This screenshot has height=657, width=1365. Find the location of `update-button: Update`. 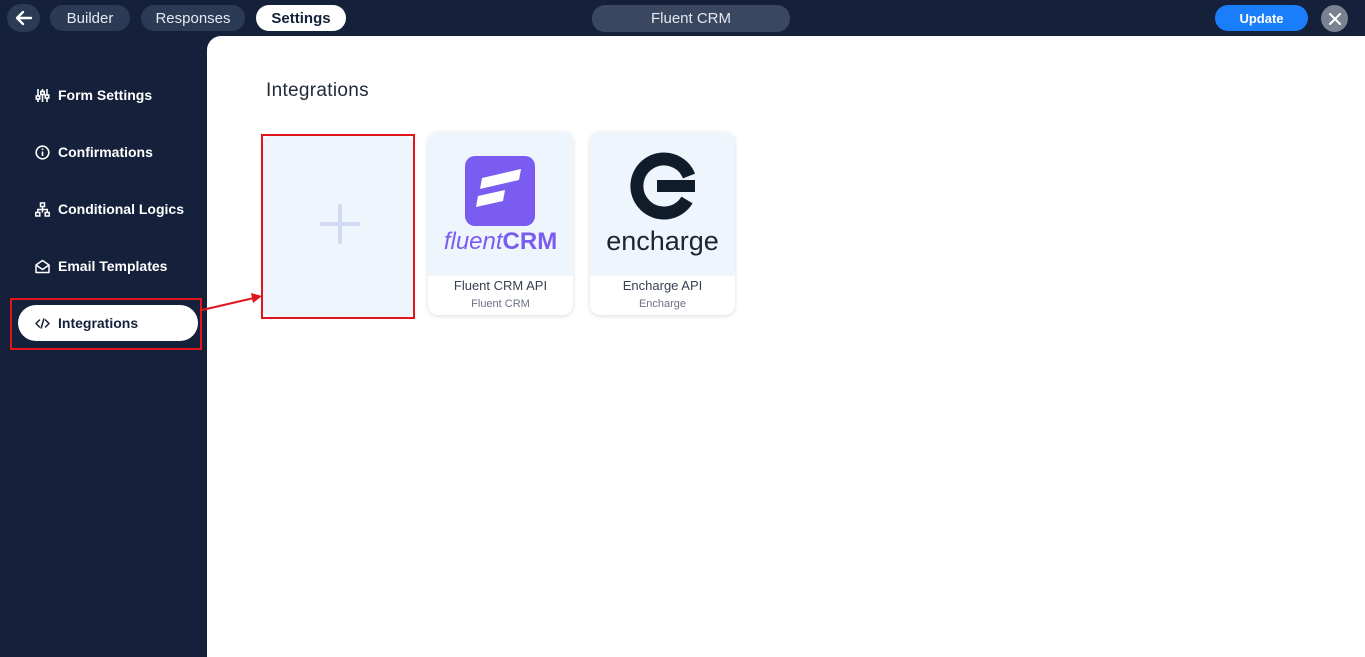

update-button: Update is located at coordinates (1261, 18).